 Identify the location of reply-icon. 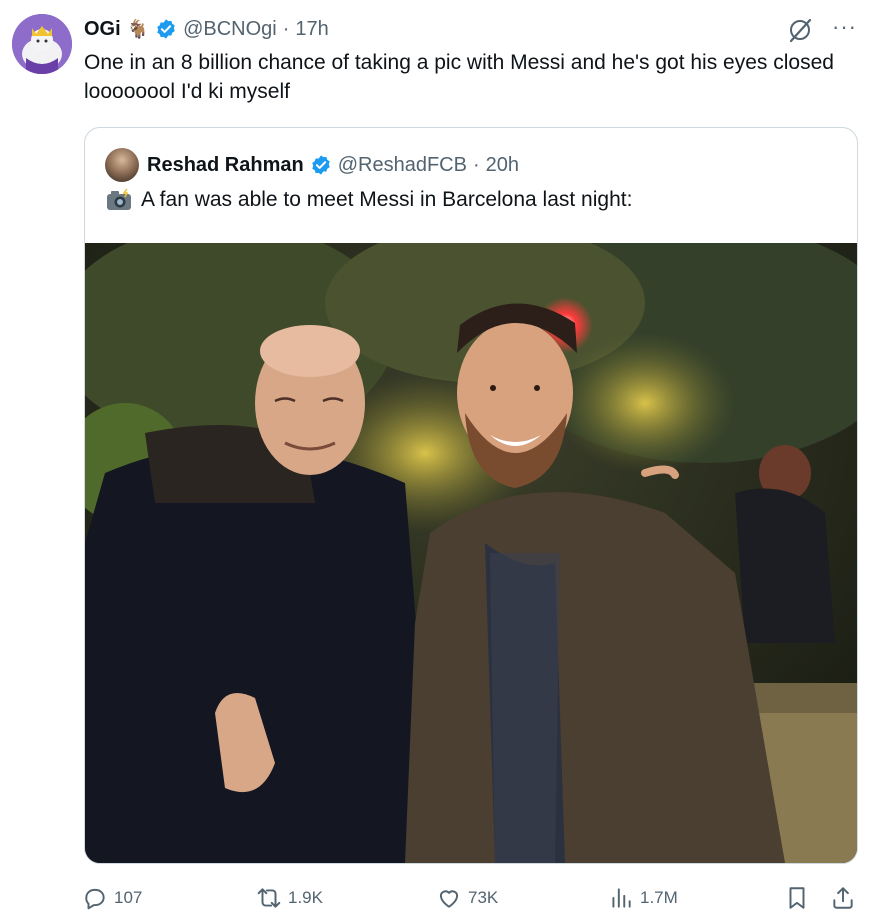
(95, 899).